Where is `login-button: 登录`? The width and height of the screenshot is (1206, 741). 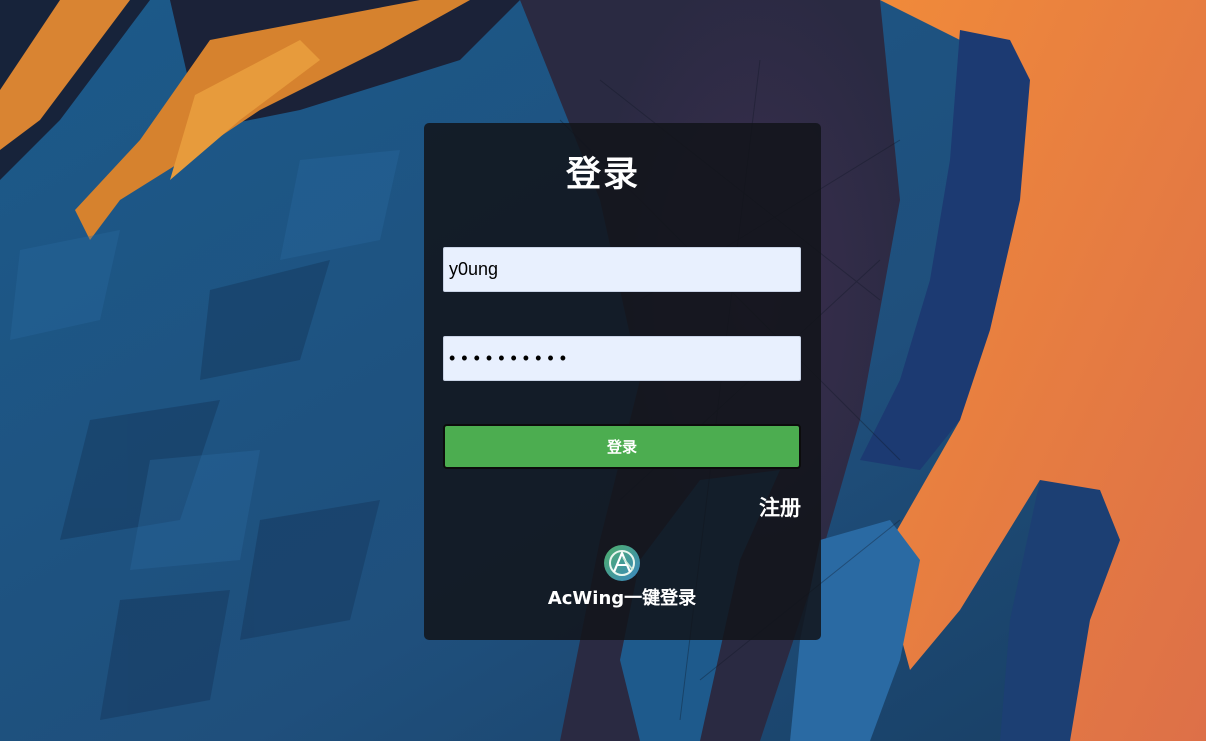
login-button: 登录 is located at coordinates (622, 446).